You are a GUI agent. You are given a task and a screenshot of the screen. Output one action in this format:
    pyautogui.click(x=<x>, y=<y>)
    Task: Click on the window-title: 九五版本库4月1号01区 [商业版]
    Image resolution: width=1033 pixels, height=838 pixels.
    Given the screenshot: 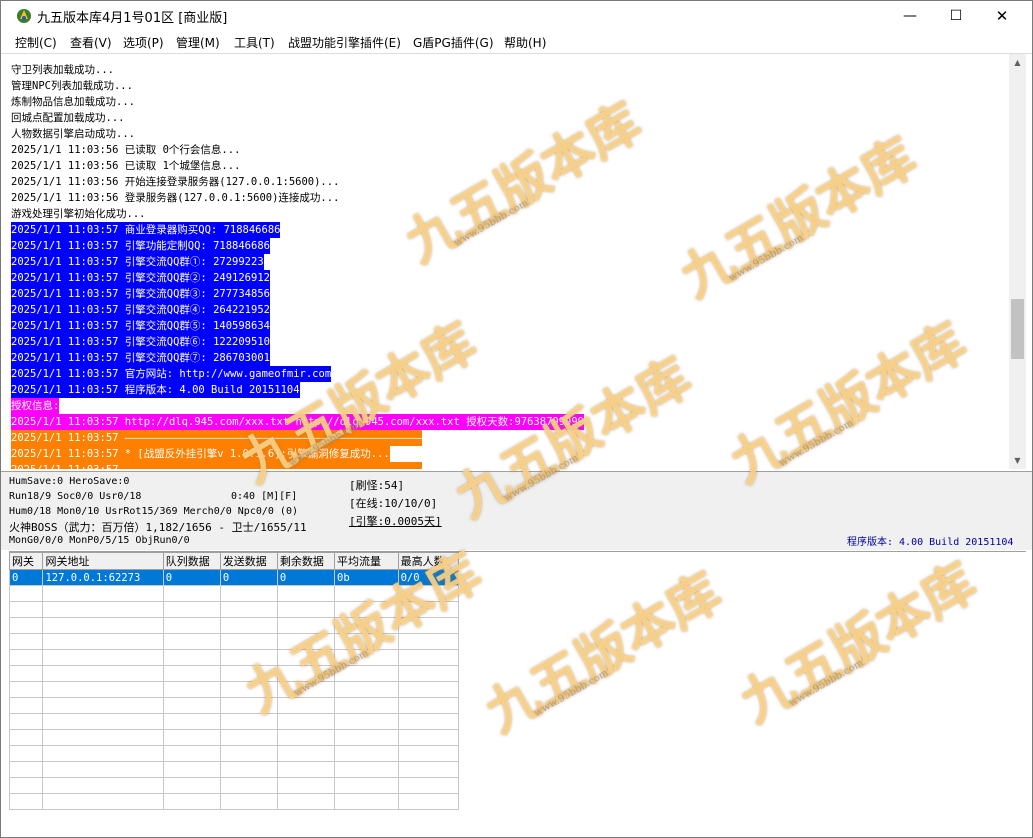 What is the action you would take?
    pyautogui.click(x=132, y=18)
    